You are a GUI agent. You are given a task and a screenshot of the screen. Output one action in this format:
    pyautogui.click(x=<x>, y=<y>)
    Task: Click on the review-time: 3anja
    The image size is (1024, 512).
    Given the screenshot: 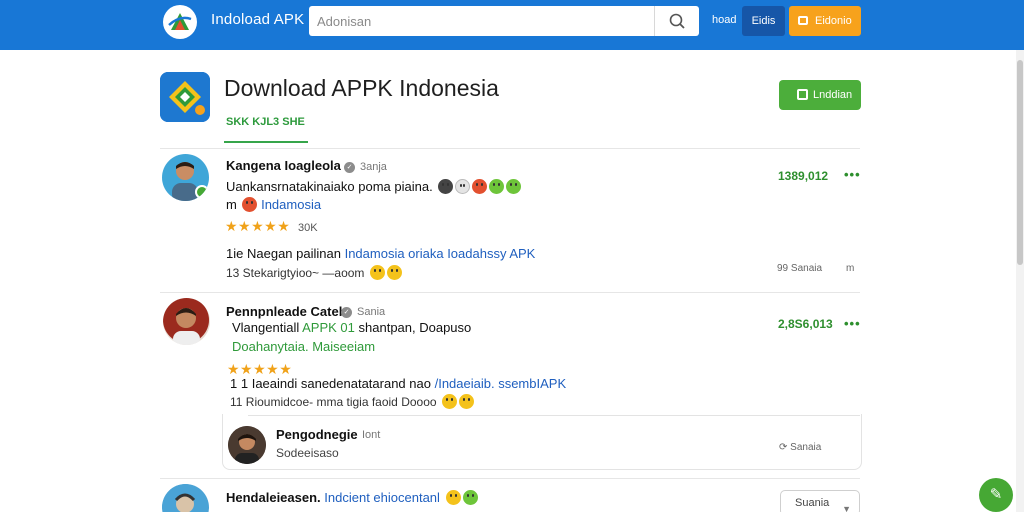 What is the action you would take?
    pyautogui.click(x=373, y=167)
    